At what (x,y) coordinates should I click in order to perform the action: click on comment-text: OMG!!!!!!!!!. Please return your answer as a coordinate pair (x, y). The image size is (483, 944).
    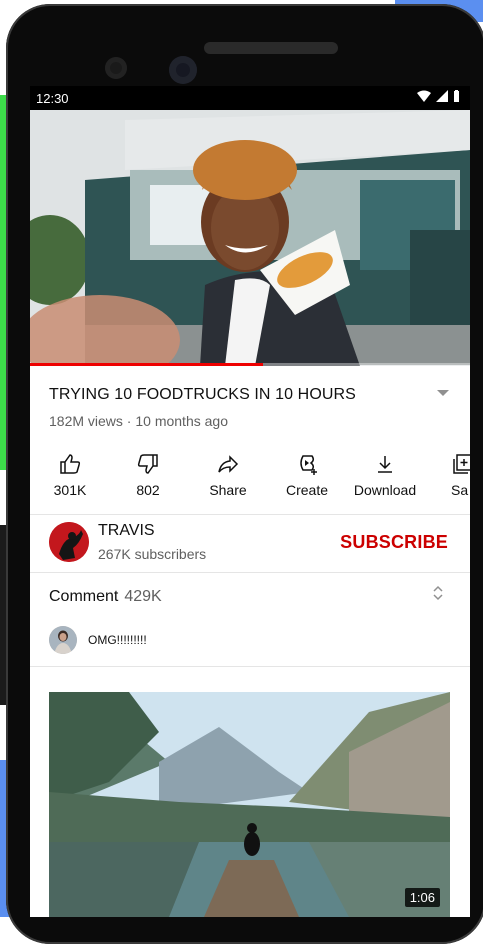
    Looking at the image, I should click on (117, 640).